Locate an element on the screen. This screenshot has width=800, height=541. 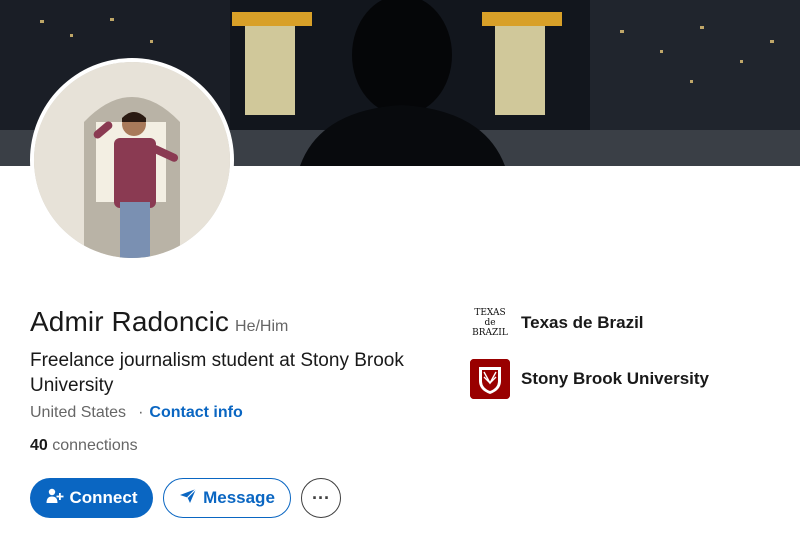
more-actions-button: ··· is located at coordinates (321, 498).